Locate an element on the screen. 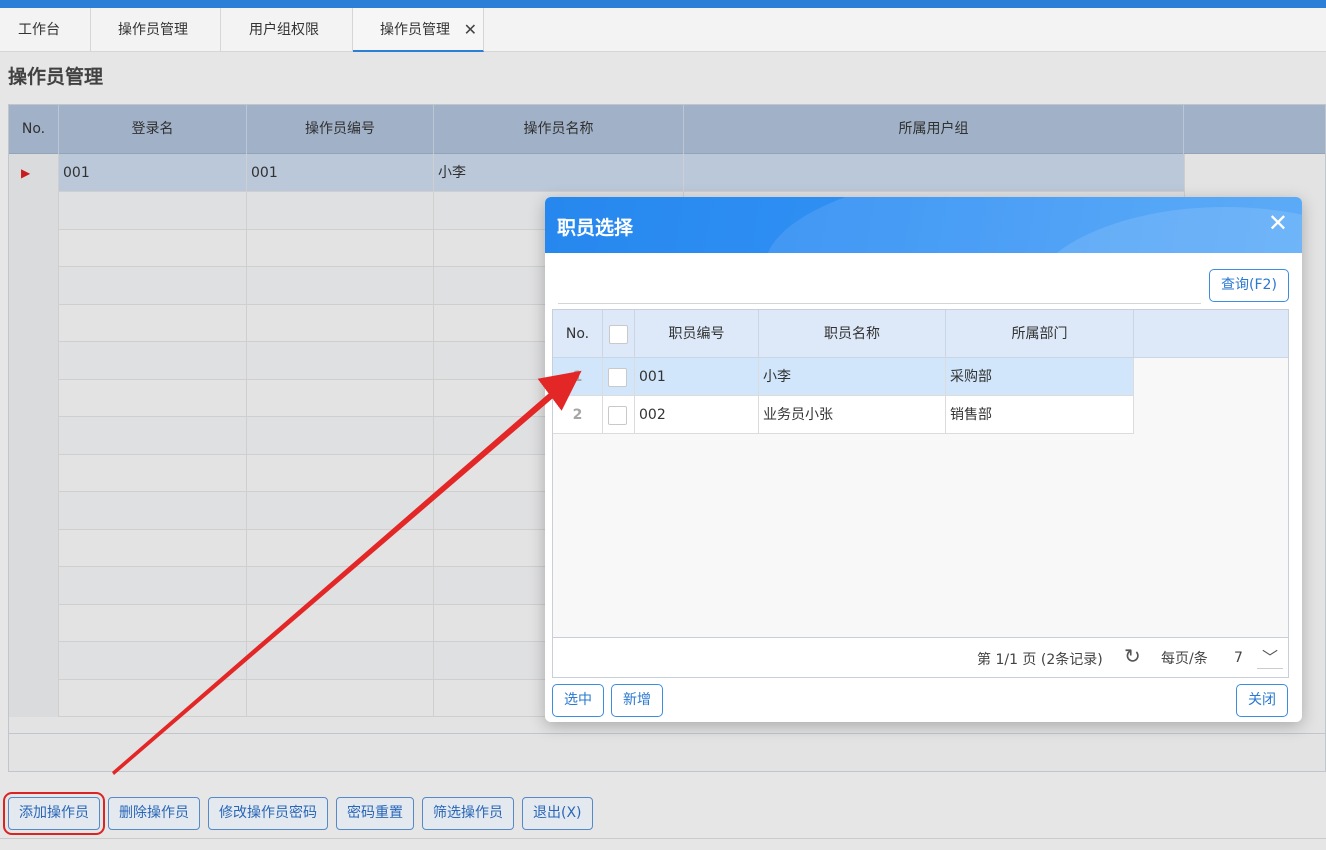  col-header-login: 登录名 is located at coordinates (153, 129).